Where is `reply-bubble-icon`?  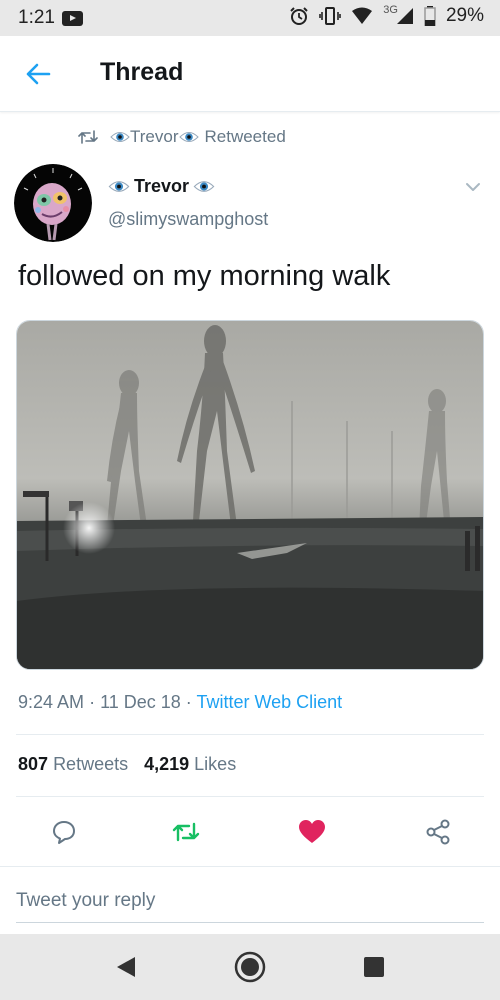
reply-bubble-icon is located at coordinates (64, 832).